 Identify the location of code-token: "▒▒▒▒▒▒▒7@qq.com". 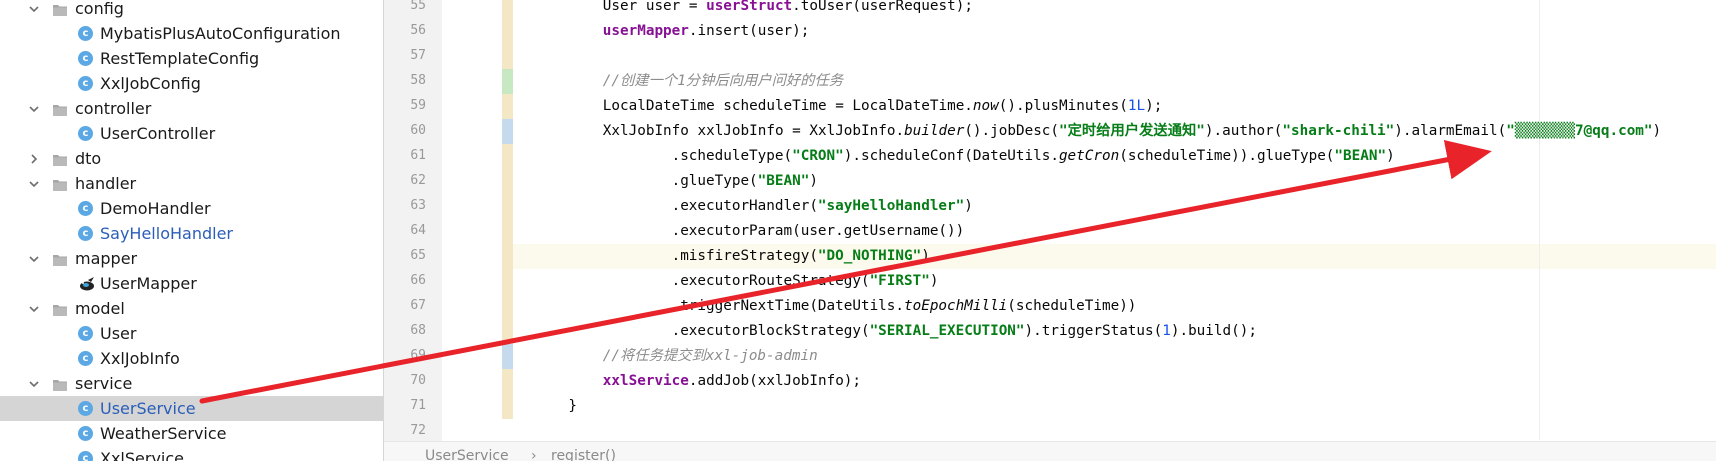
(1579, 131).